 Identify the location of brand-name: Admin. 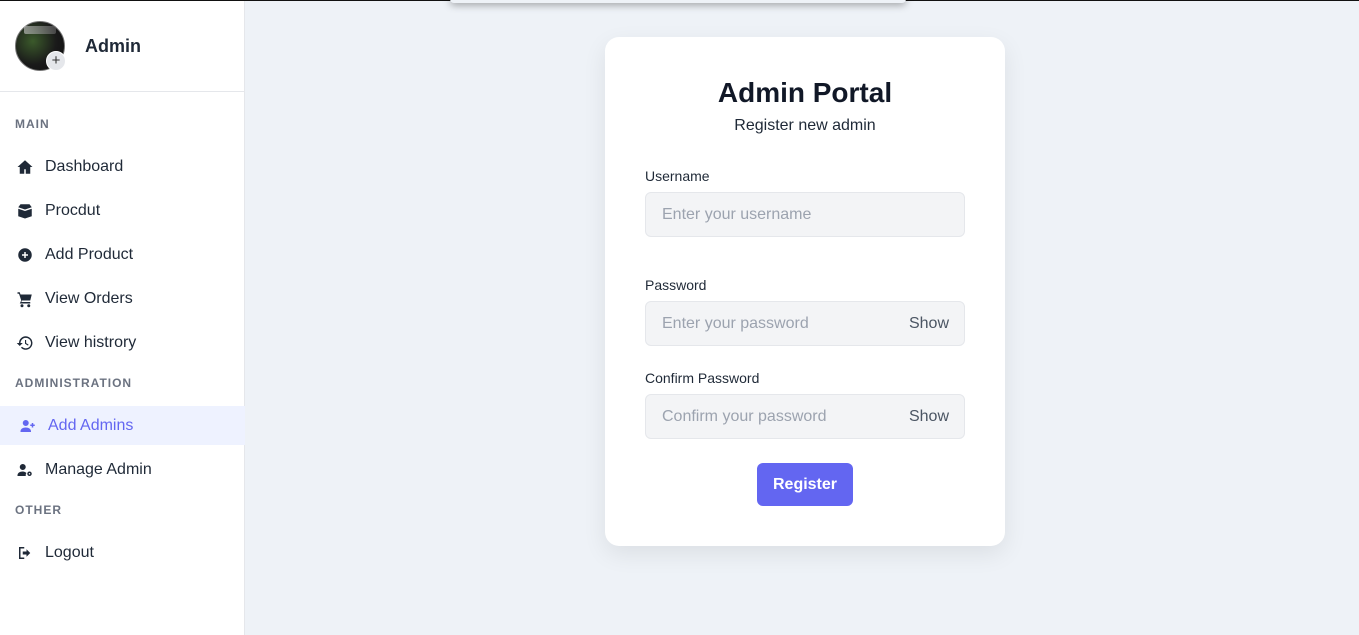
(113, 45).